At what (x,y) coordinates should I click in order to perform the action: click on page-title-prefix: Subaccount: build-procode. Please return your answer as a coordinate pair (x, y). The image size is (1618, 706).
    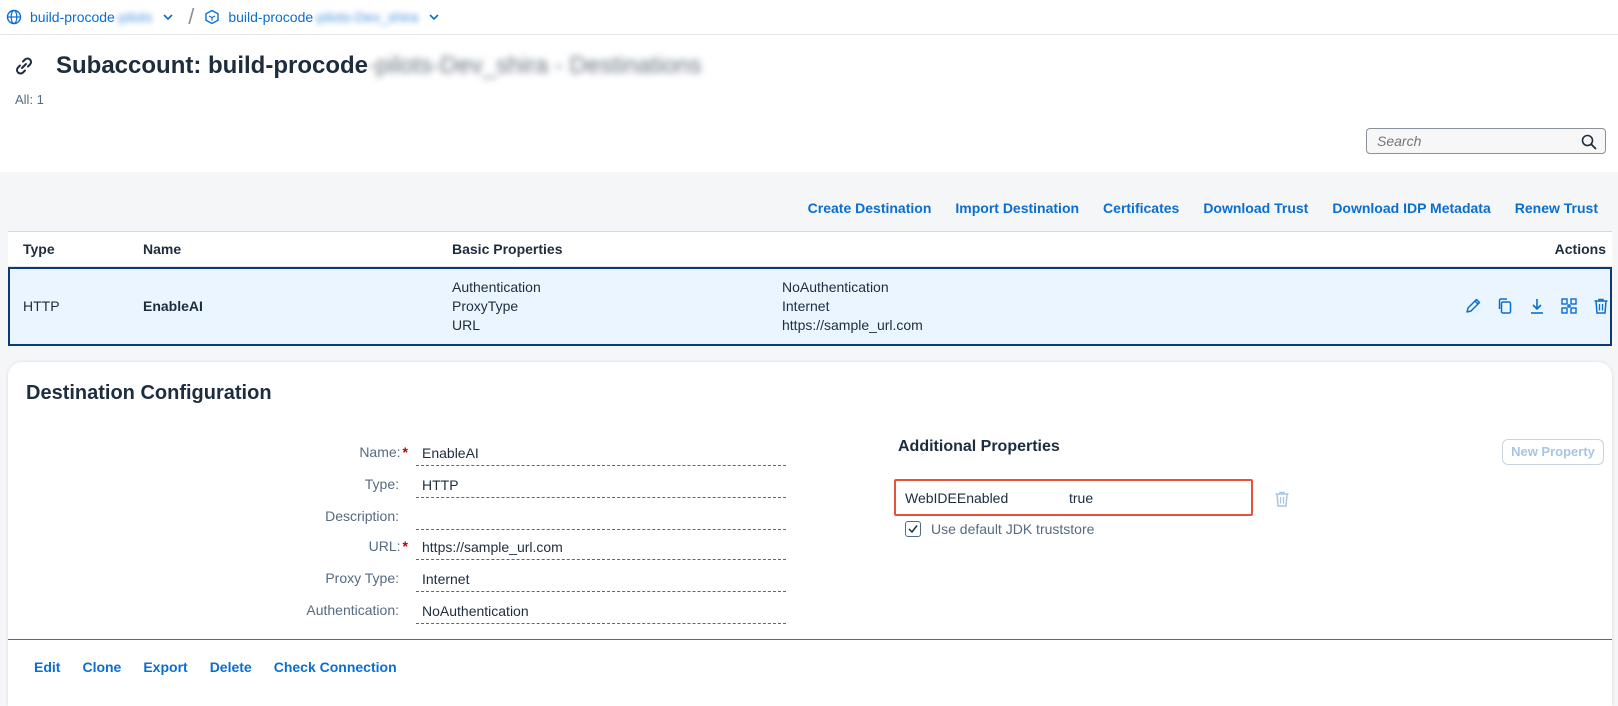
    Looking at the image, I should click on (212, 65).